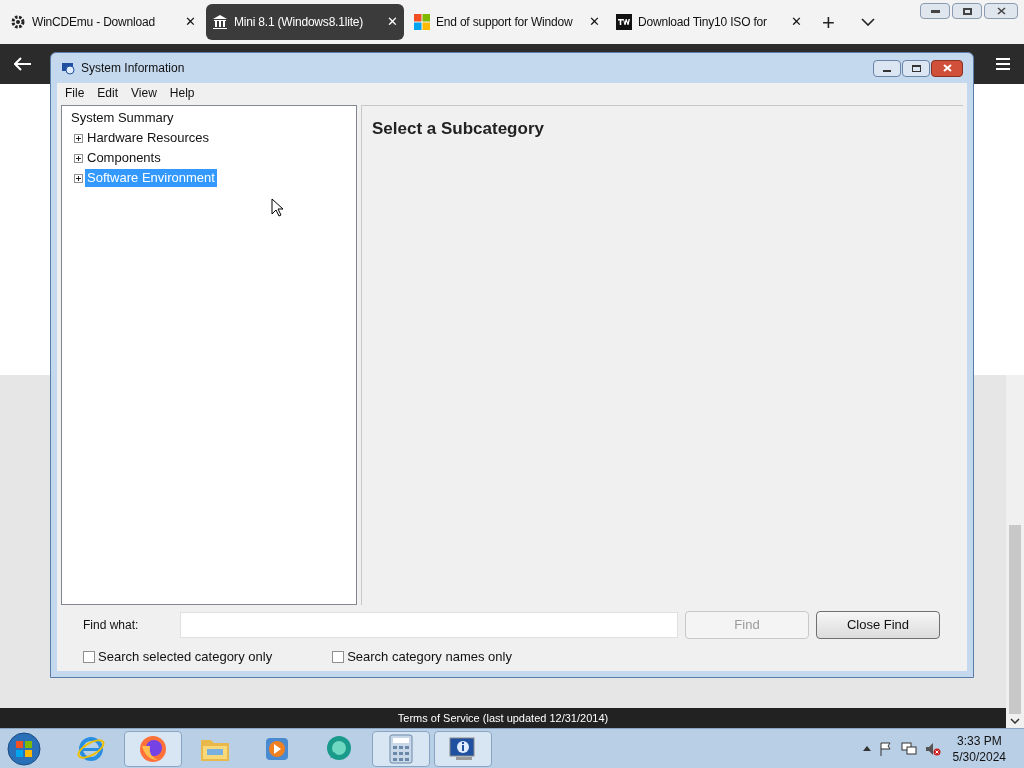 The image size is (1024, 768). Describe the element at coordinates (182, 93) in the screenshot. I see `menu-item: Help` at that location.